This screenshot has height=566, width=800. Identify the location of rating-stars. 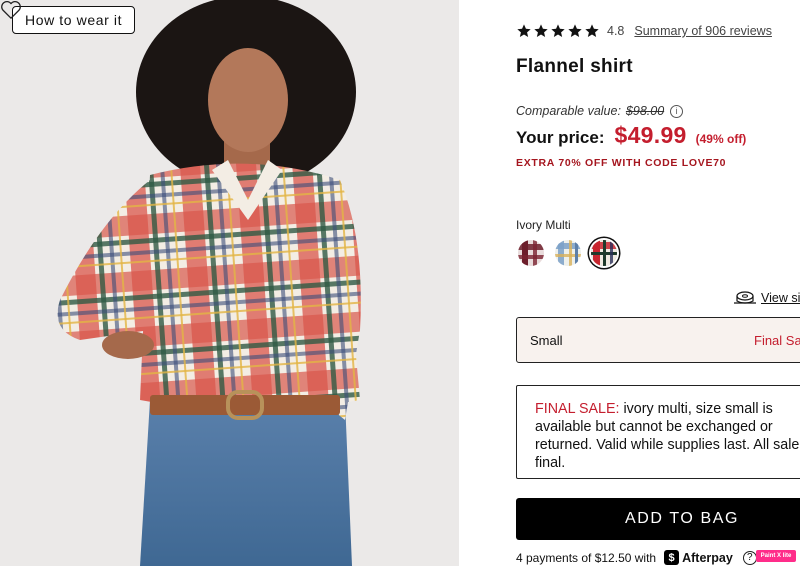
(558, 31).